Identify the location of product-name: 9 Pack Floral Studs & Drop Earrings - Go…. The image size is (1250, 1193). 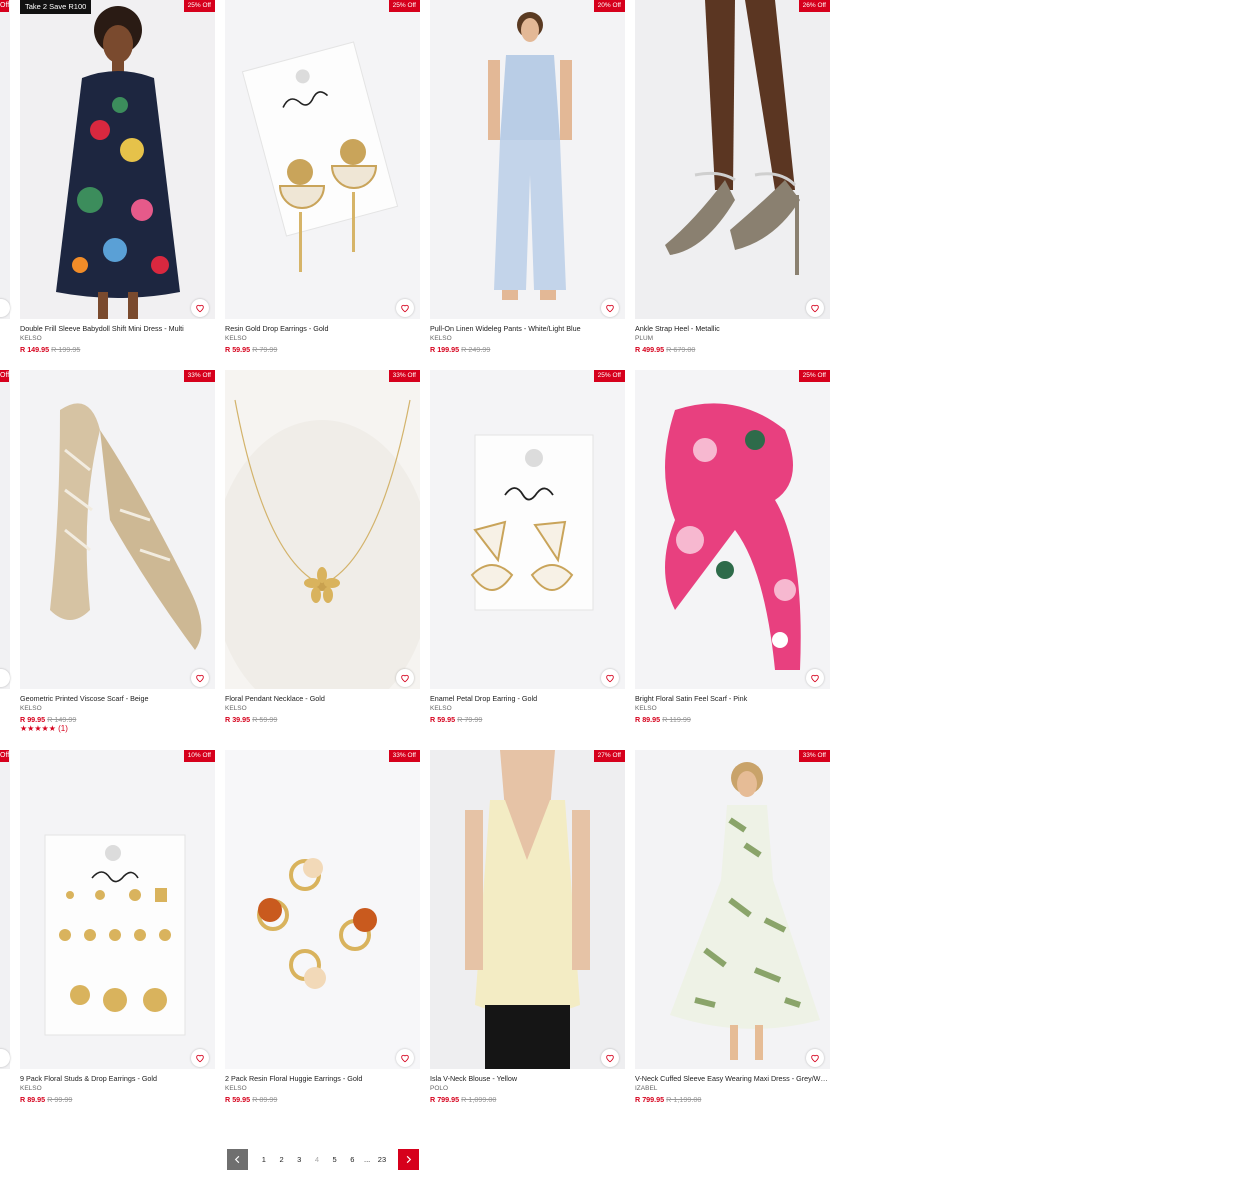
(117, 1078).